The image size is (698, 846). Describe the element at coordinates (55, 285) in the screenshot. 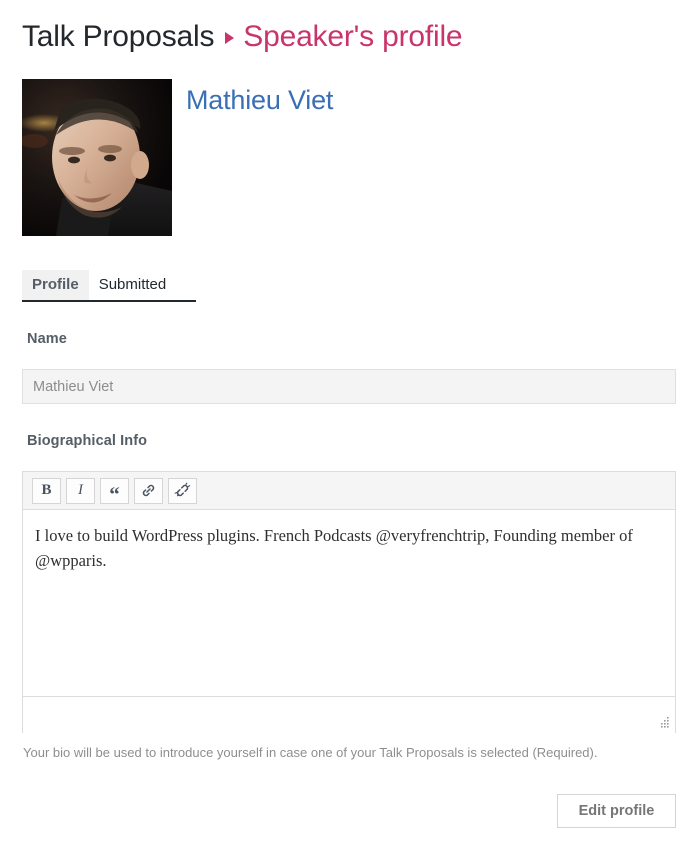

I see `tab-profile: Profile` at that location.